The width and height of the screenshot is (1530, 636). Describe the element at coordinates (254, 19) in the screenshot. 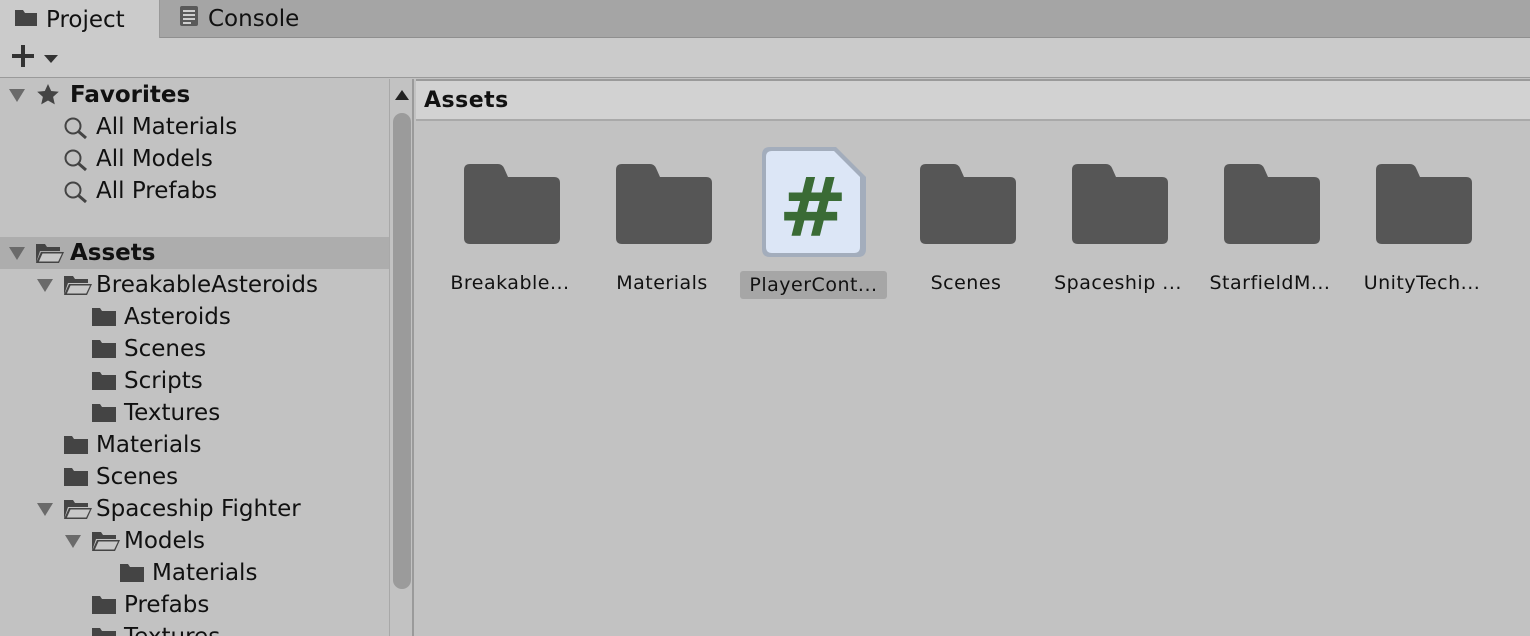

I see `tab-label: Console` at that location.